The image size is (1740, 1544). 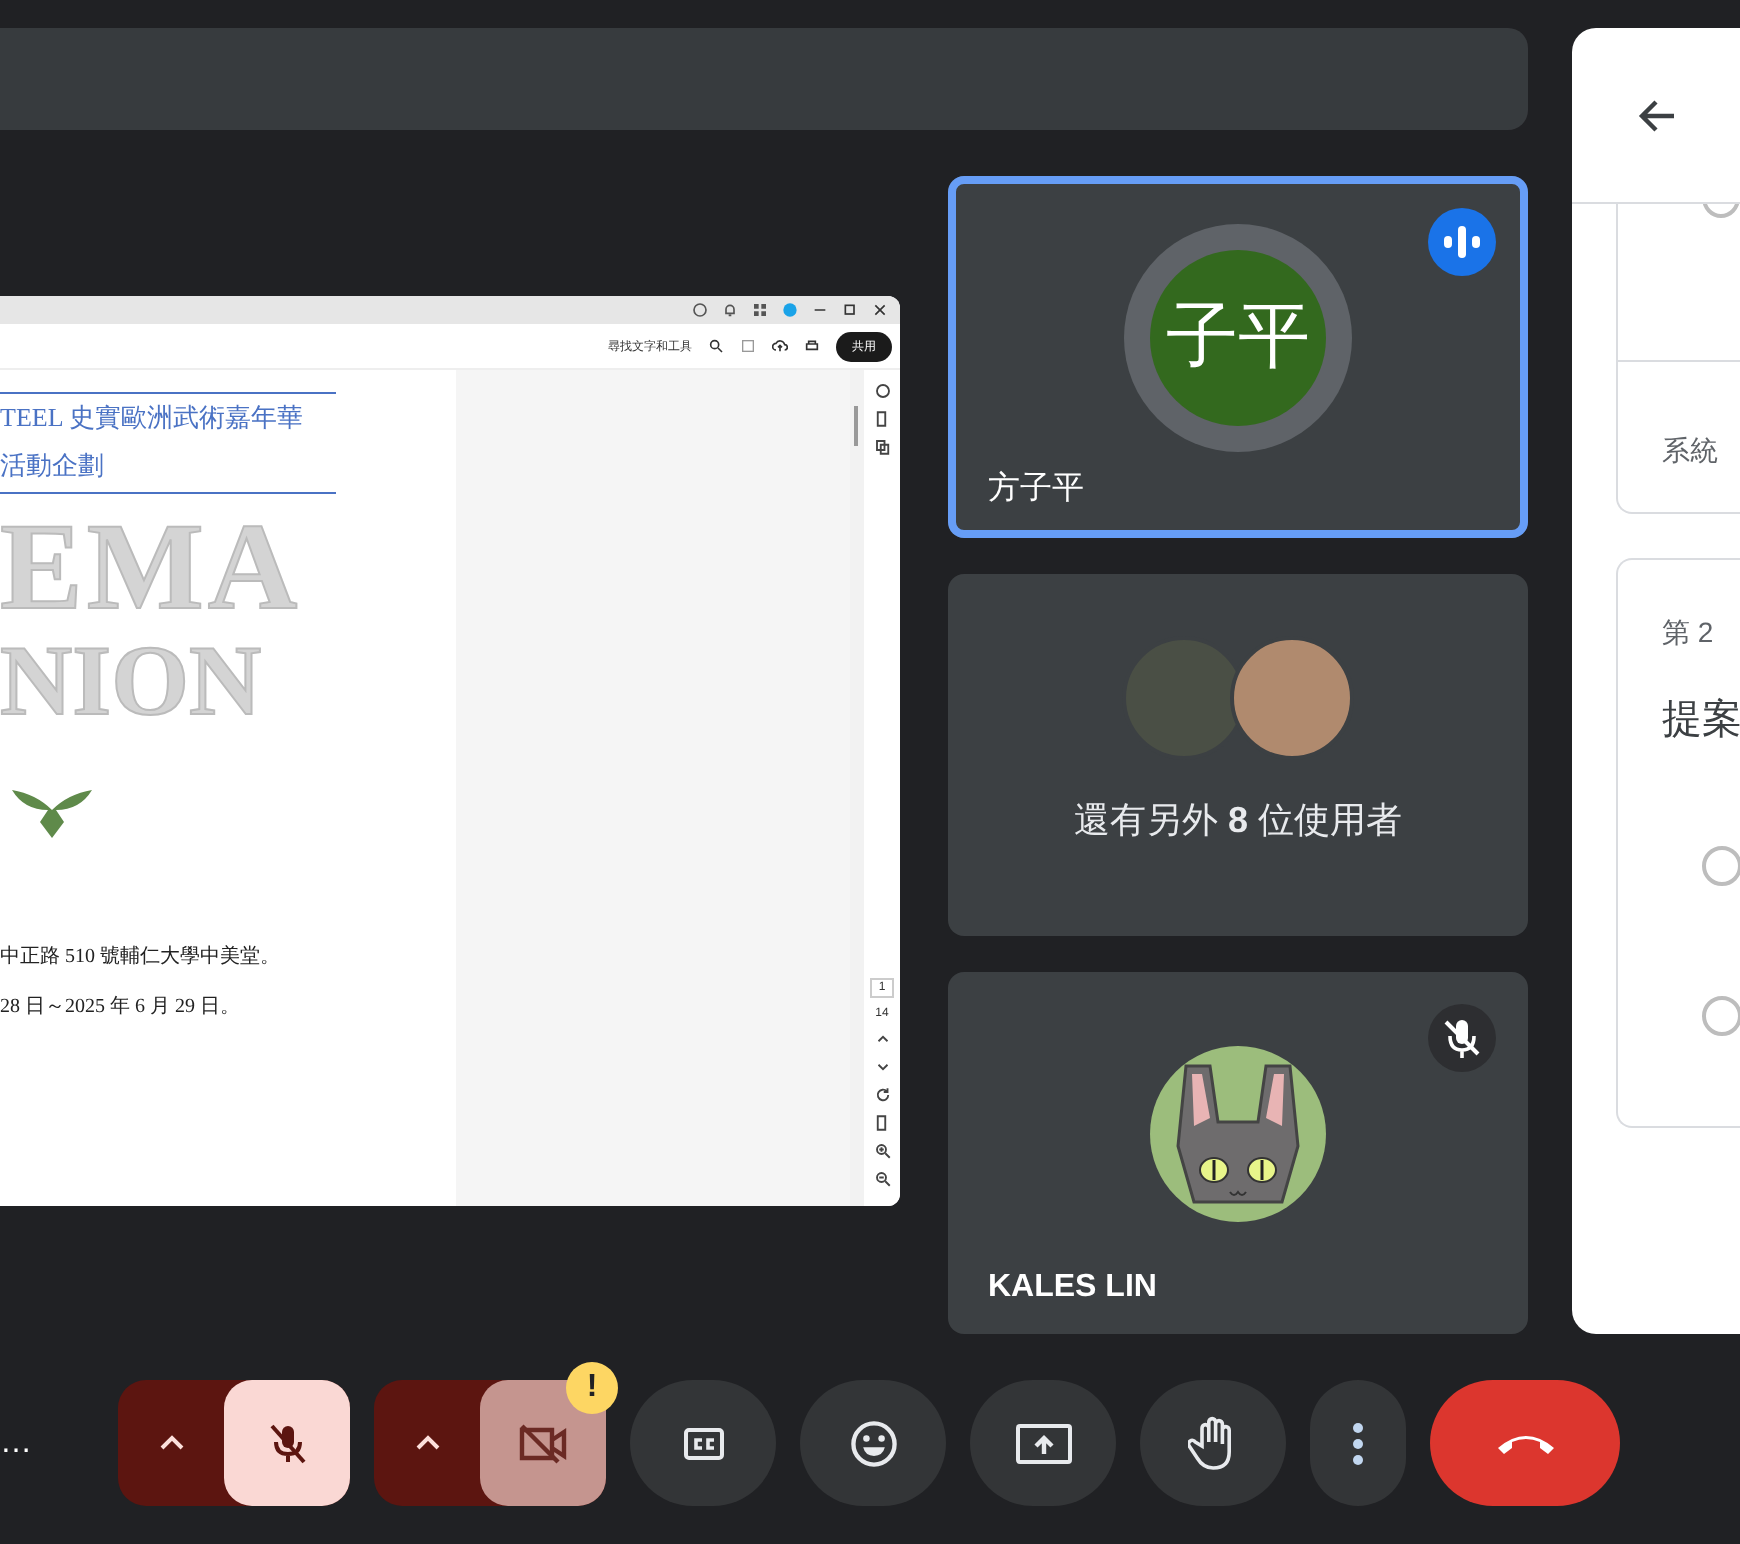 I want to click on save-icon, so click(x=748, y=346).